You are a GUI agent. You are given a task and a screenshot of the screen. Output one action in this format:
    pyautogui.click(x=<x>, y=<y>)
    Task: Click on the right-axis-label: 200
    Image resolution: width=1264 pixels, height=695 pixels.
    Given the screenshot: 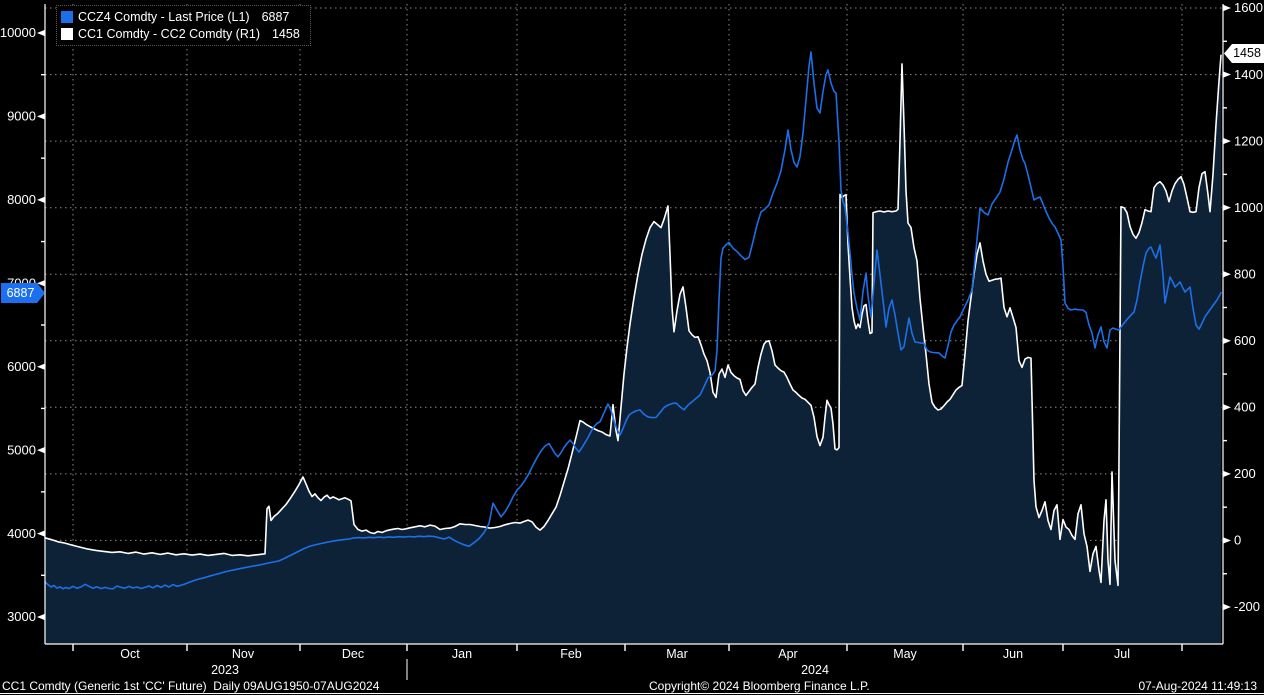 What is the action you would take?
    pyautogui.click(x=1245, y=473)
    